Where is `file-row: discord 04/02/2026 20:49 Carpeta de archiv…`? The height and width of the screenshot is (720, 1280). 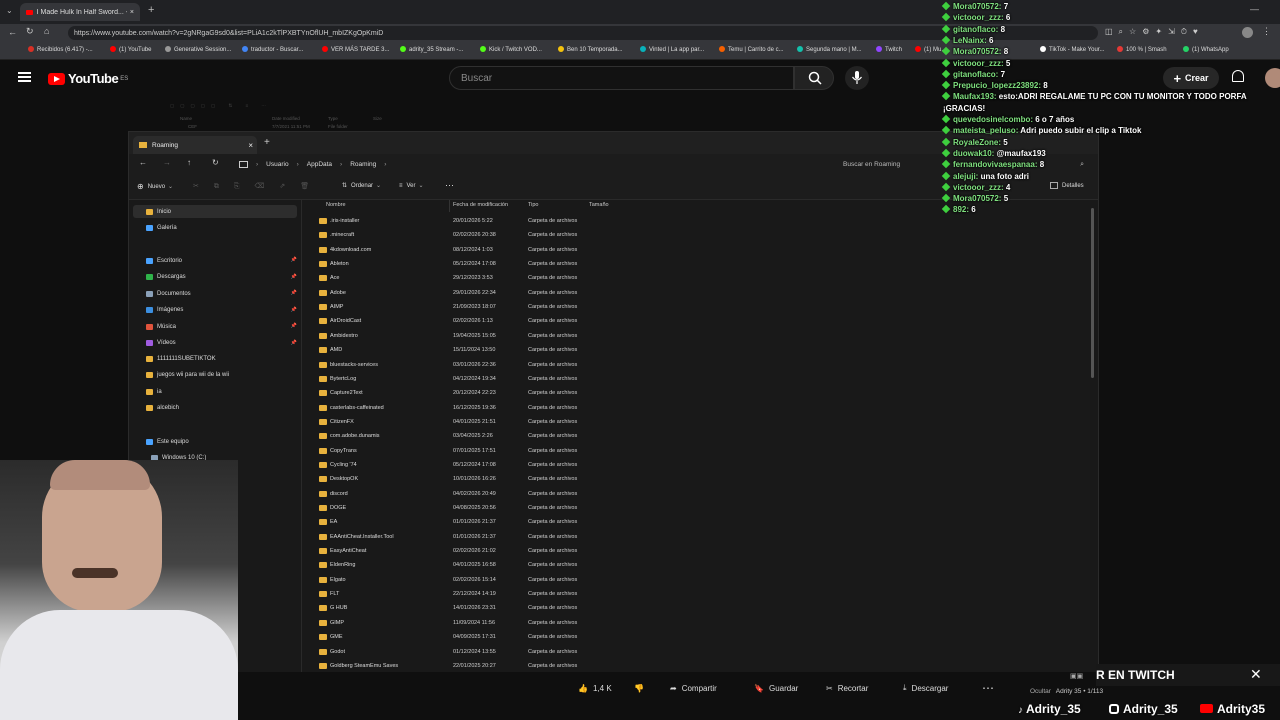 file-row: discord 04/02/2026 20:49 Carpeta de archiv… is located at coordinates (554, 495).